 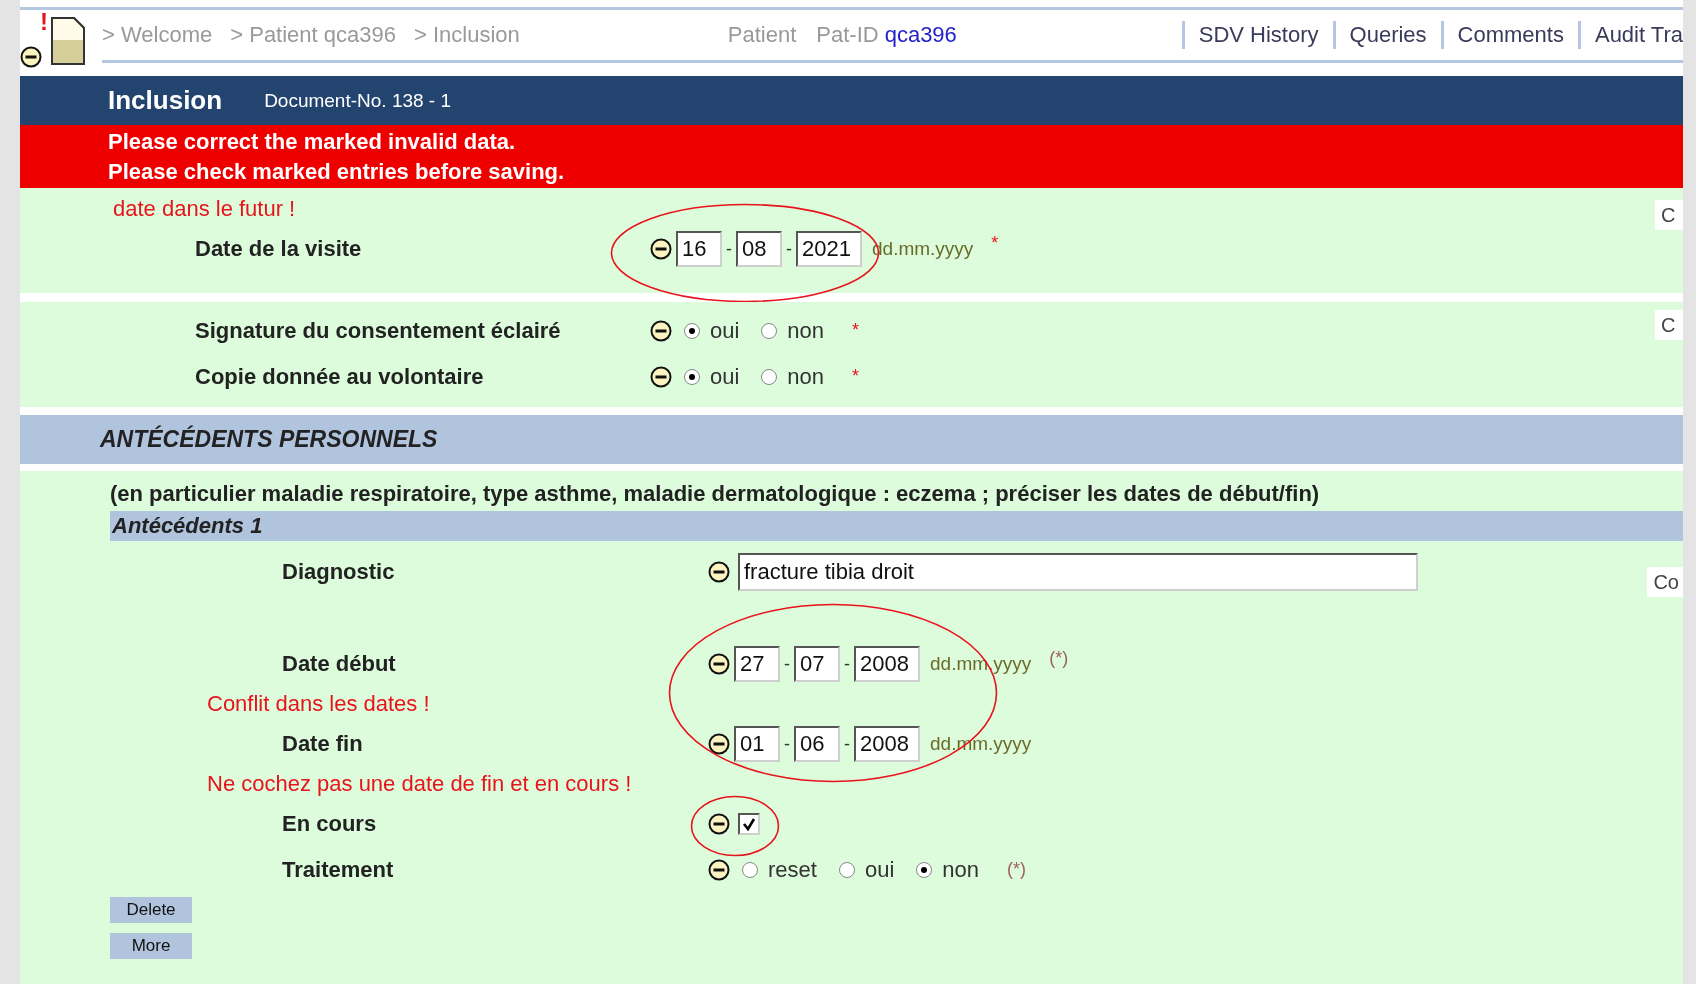 What do you see at coordinates (829, 249) in the screenshot?
I see `year-field: 2021` at bounding box center [829, 249].